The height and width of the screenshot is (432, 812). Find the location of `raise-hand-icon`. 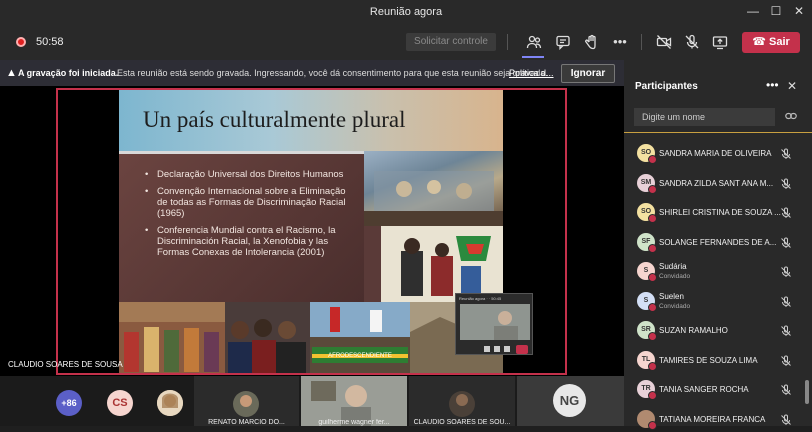

raise-hand-icon is located at coordinates (592, 42).